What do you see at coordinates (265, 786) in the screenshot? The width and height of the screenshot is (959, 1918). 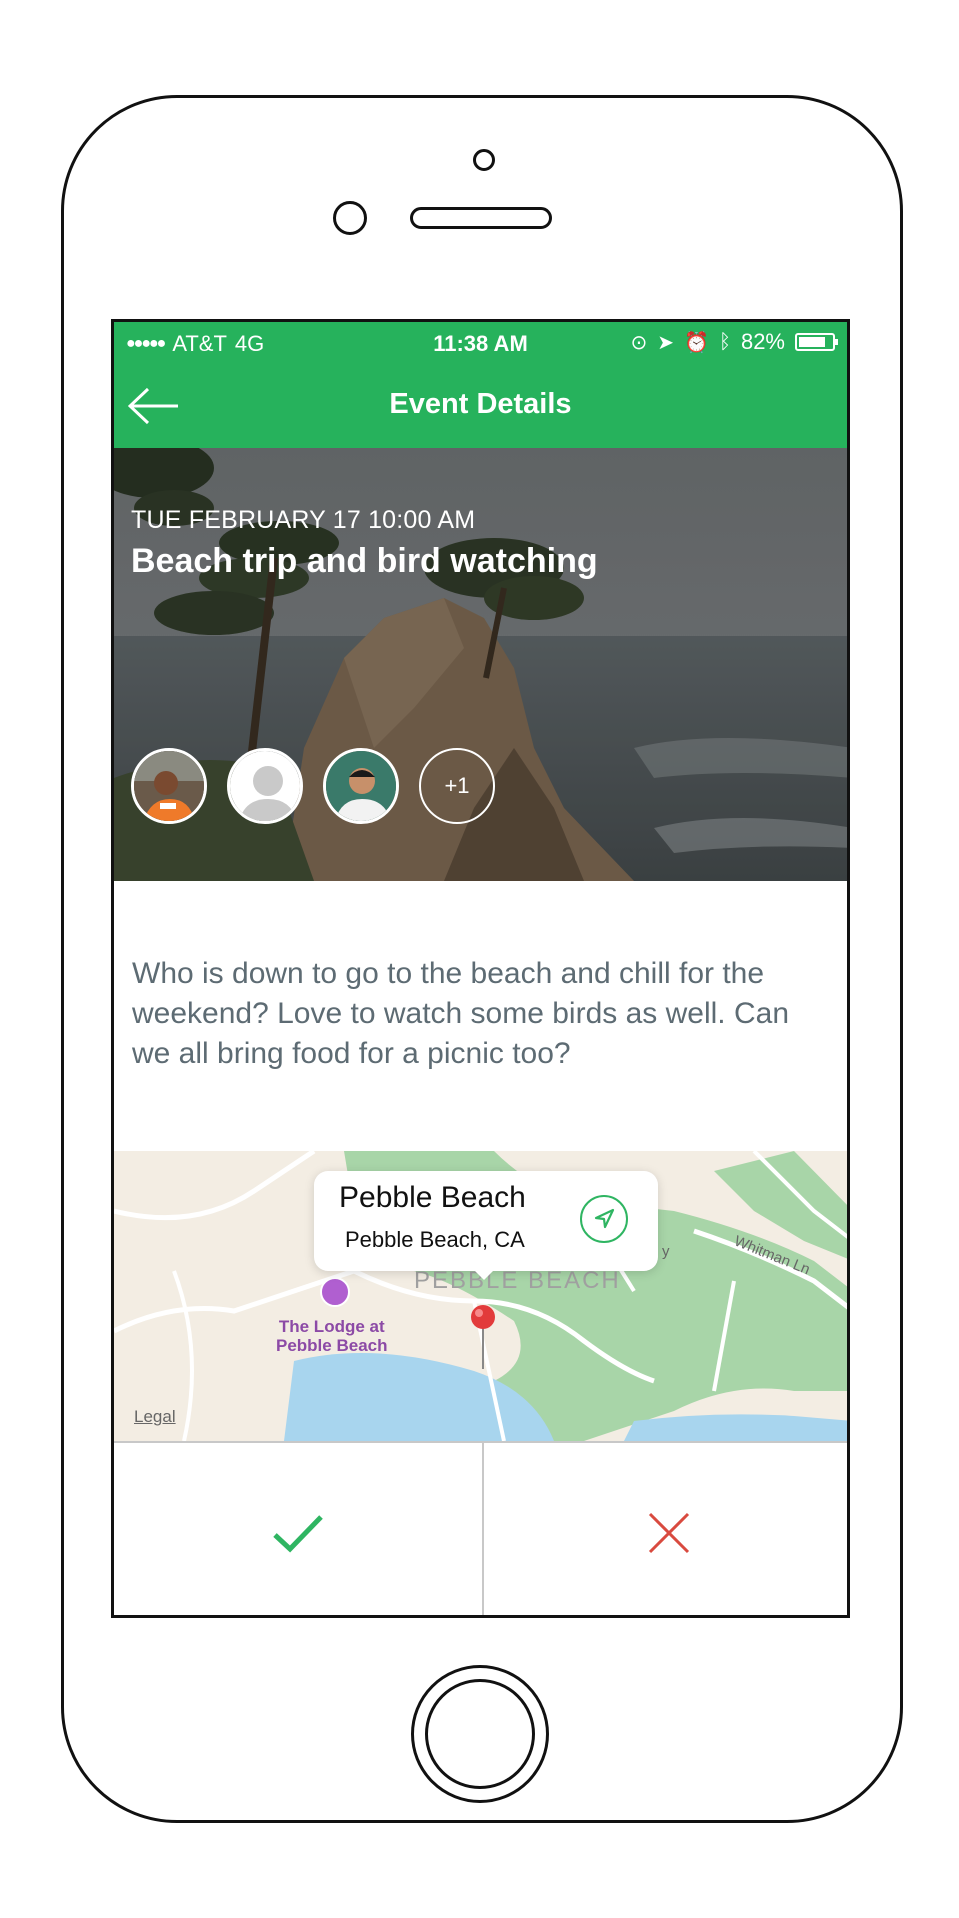 I see `attendee-avatar-placeholder` at bounding box center [265, 786].